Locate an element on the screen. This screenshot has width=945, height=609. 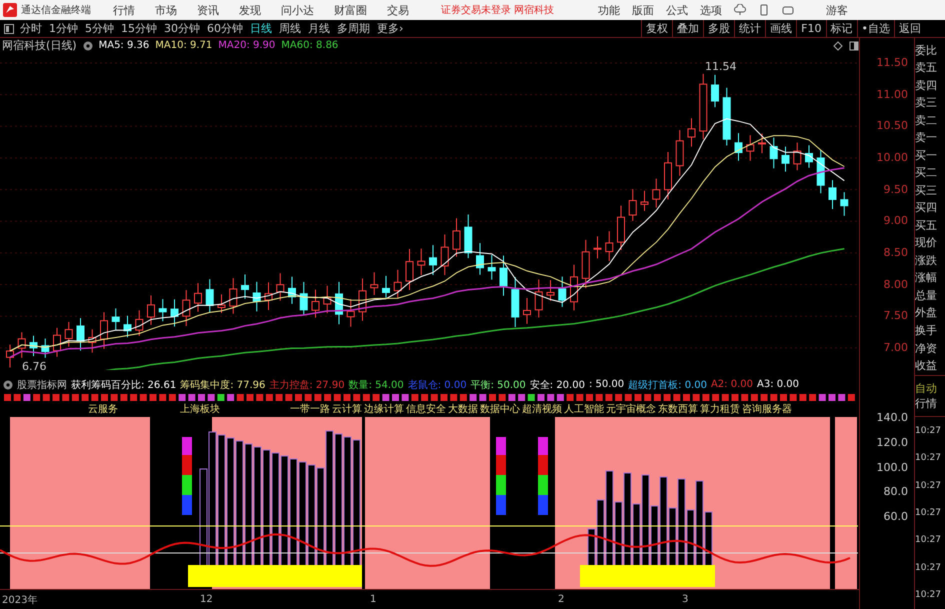
sector-label: 超清视频 is located at coordinates (542, 409).